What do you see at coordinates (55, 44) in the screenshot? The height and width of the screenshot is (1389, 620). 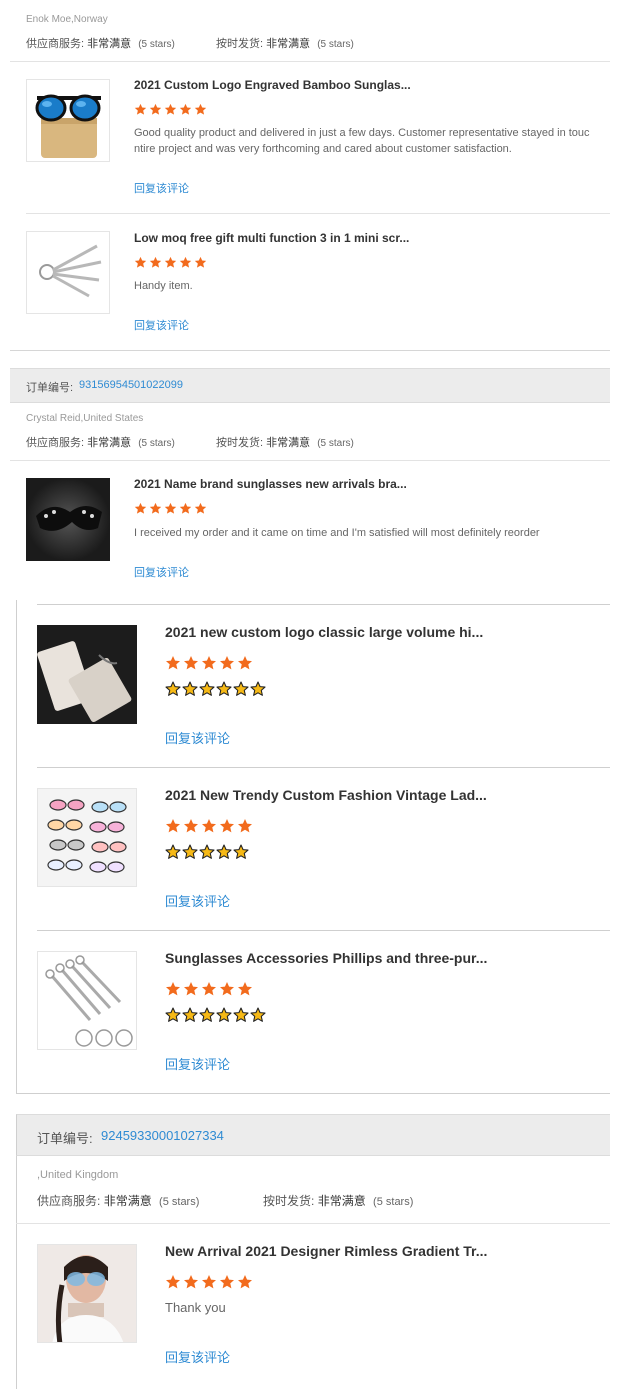 I see `supplier-service-label: 供应商服务:` at bounding box center [55, 44].